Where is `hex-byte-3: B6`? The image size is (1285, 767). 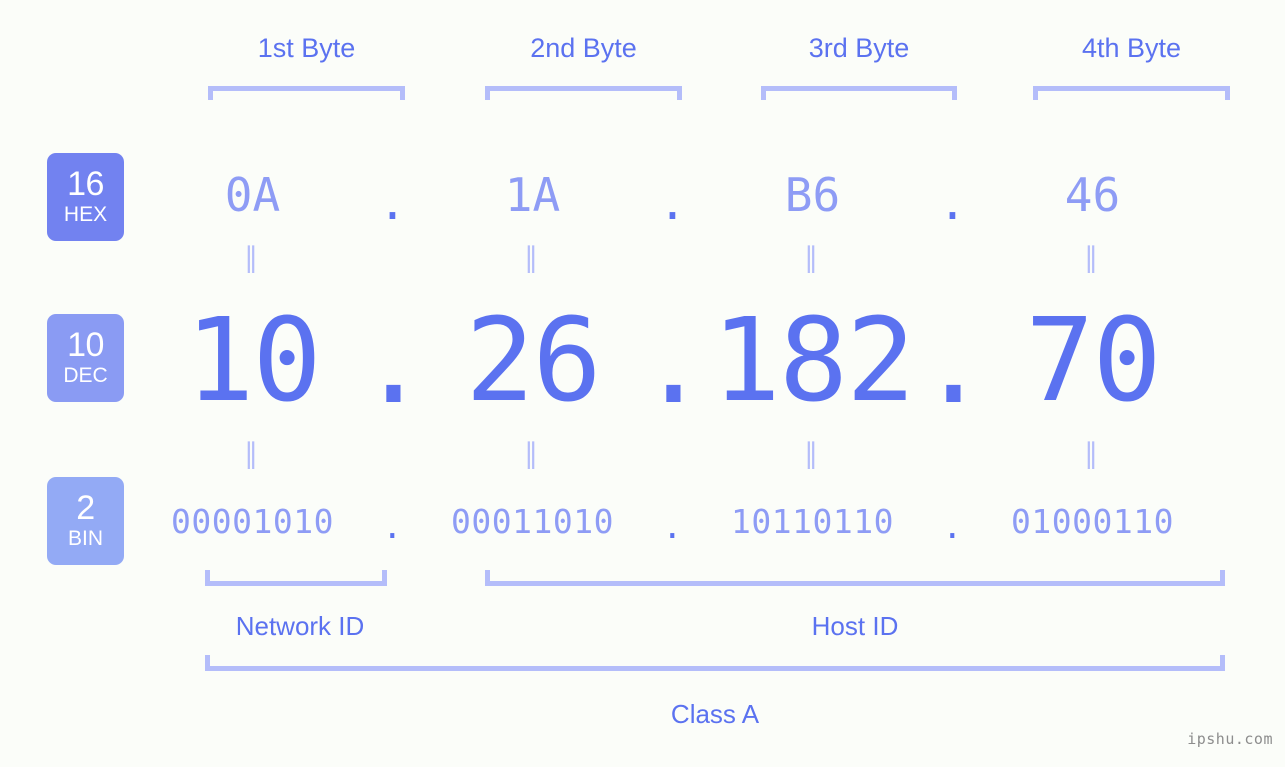 hex-byte-3: B6 is located at coordinates (812, 195).